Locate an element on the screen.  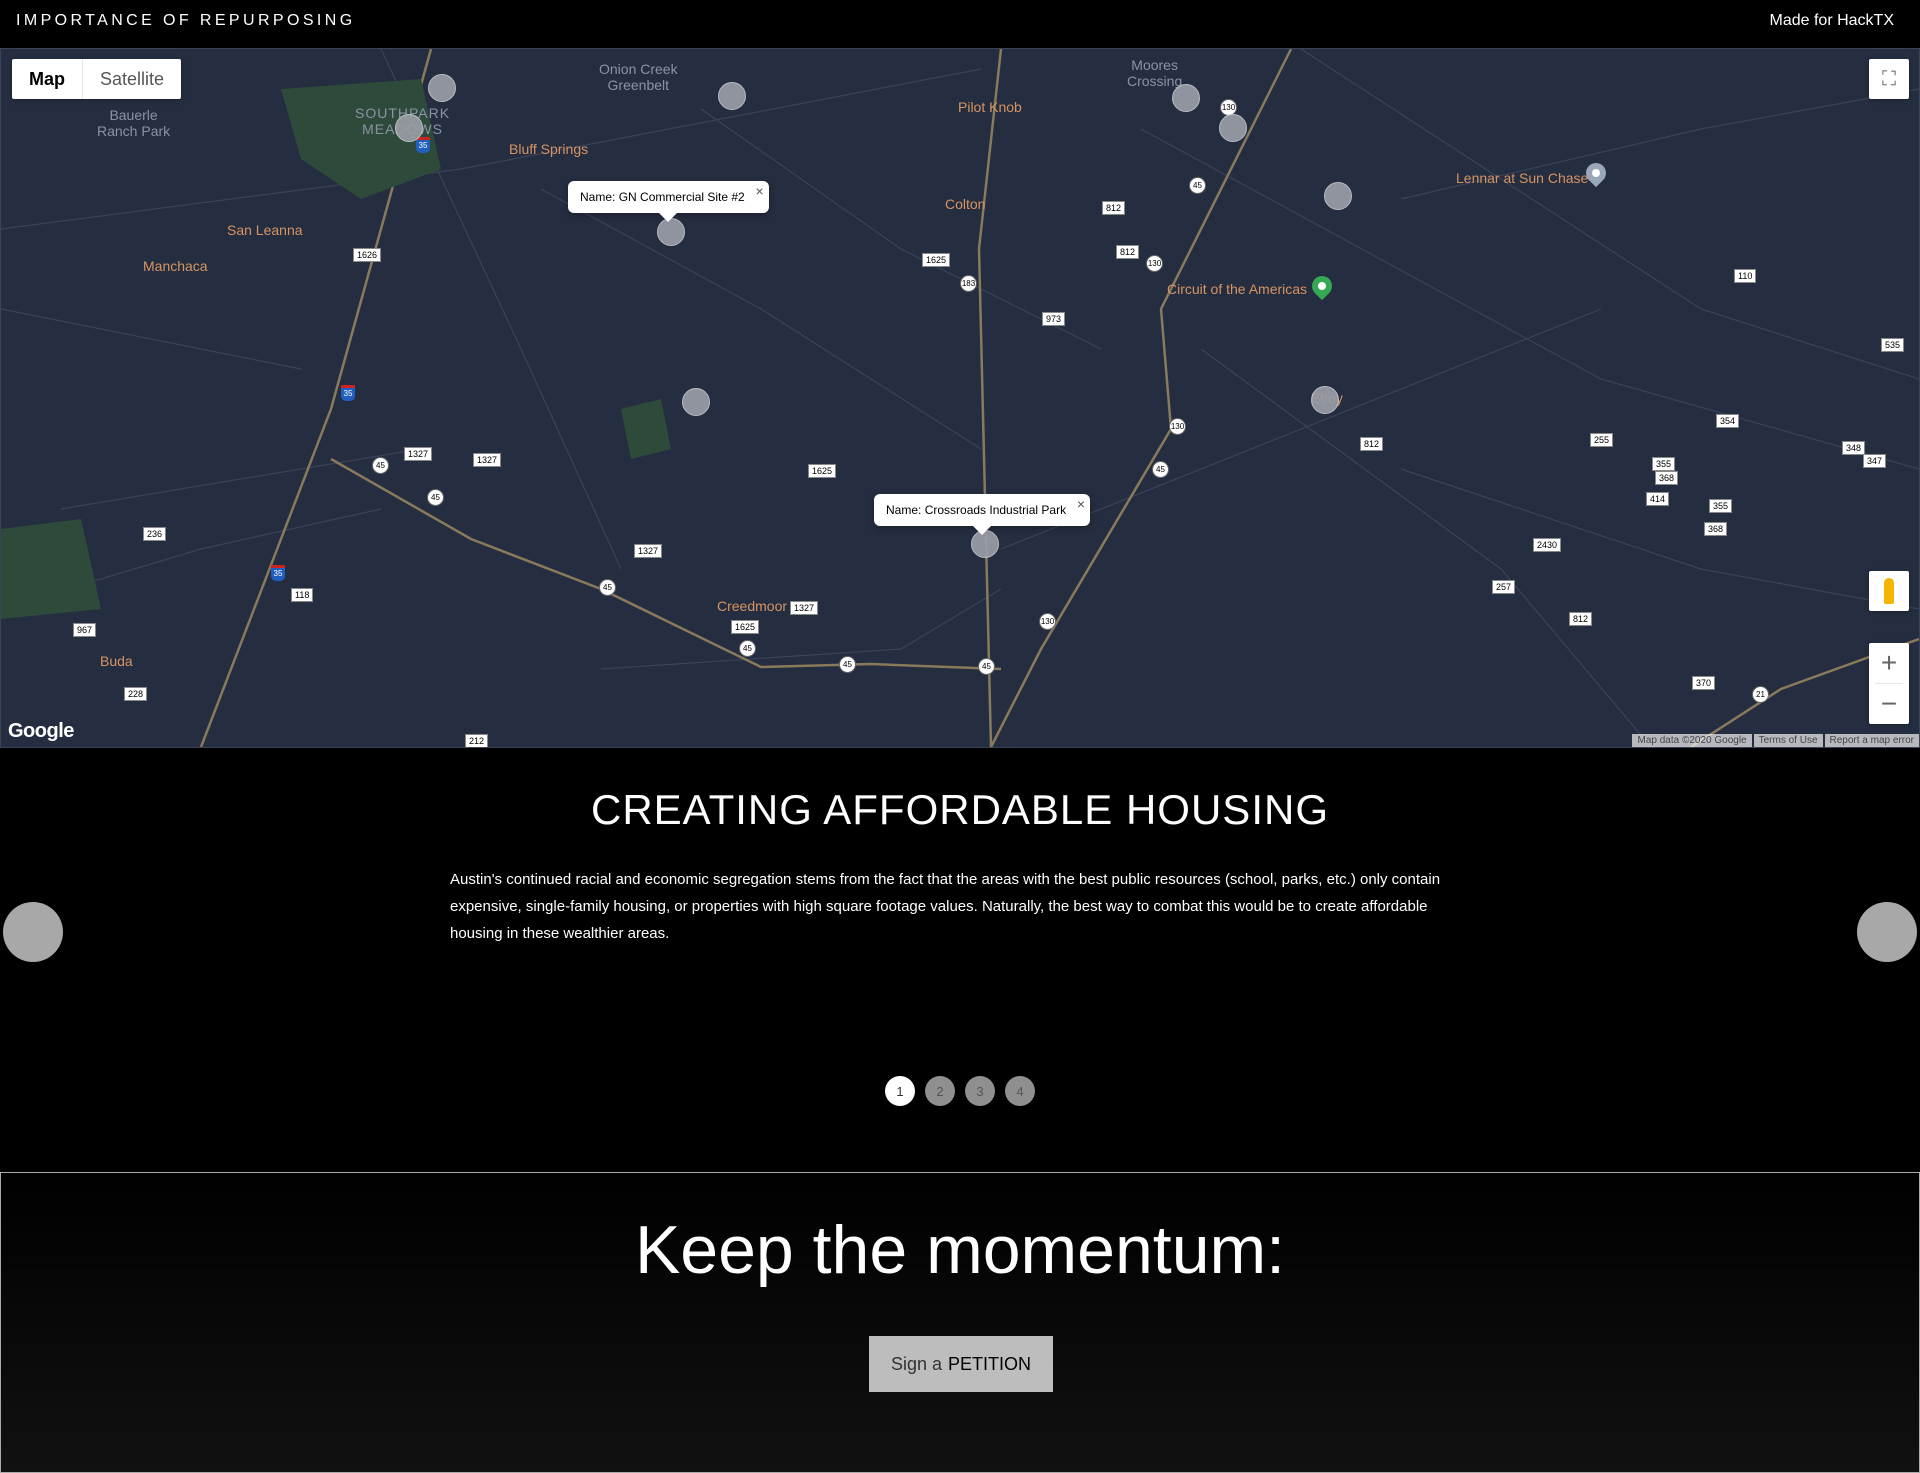
info-window: Name: Crossroads Industrial Park × is located at coordinates (982, 514).